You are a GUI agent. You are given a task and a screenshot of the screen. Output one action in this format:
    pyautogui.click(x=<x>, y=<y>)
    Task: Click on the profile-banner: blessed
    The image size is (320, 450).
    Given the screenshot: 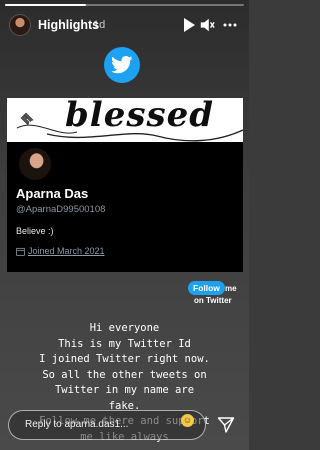 What is the action you would take?
    pyautogui.click(x=125, y=120)
    